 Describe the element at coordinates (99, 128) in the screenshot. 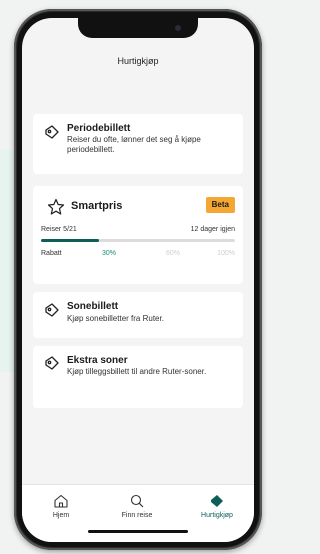

I see `card-title: Periodebillett` at that location.